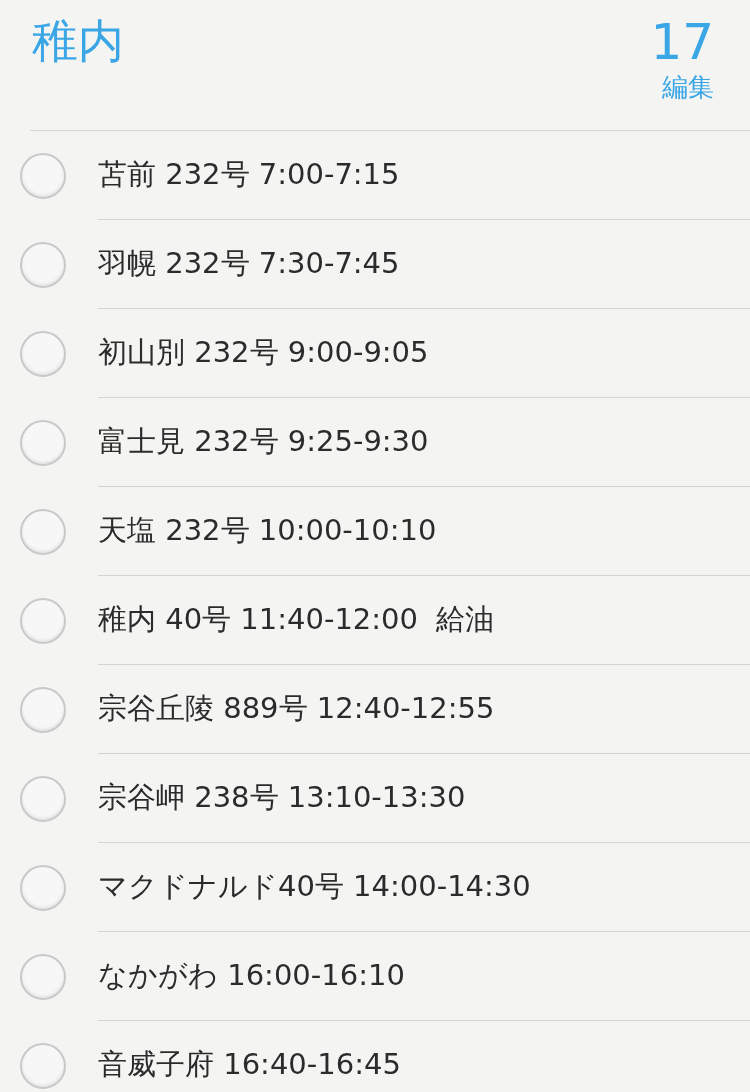 The image size is (750, 1092). Describe the element at coordinates (296, 709) in the screenshot. I see `reminder-text: 宗谷丘陵 889号 12:40-12:55` at that location.